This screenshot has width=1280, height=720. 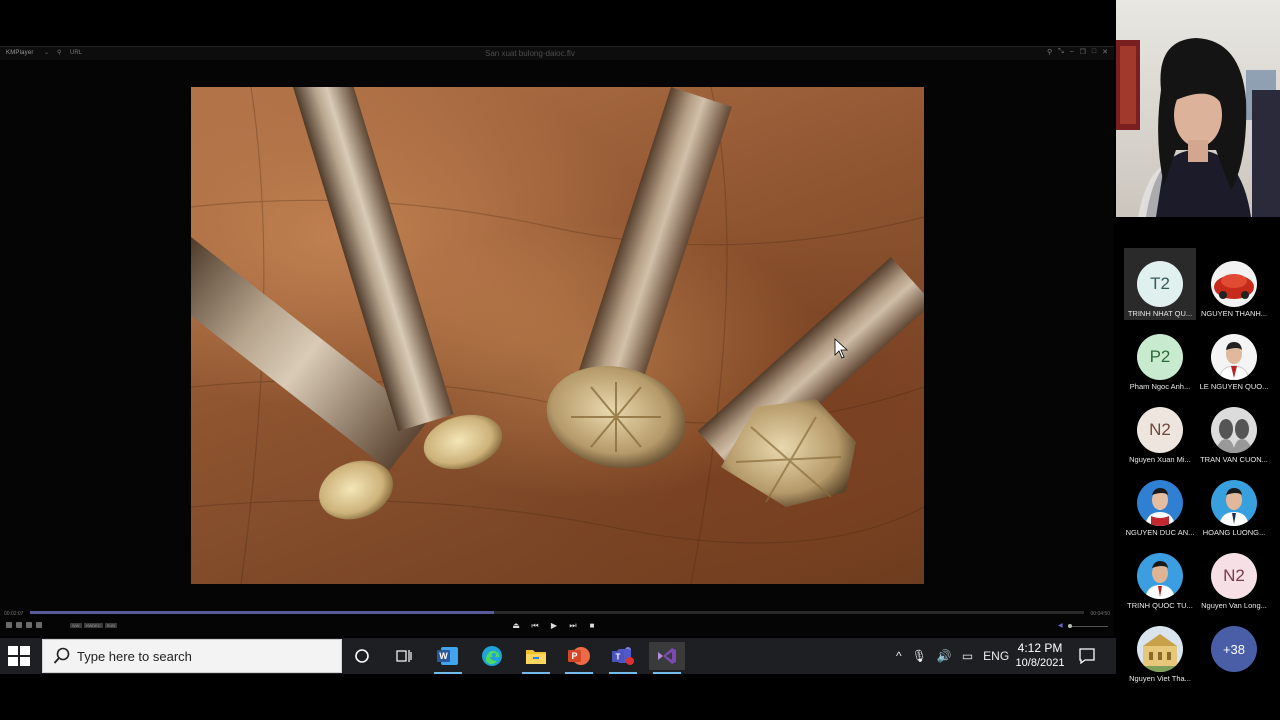 I want to click on svg-text: T, so click(x=618, y=657).